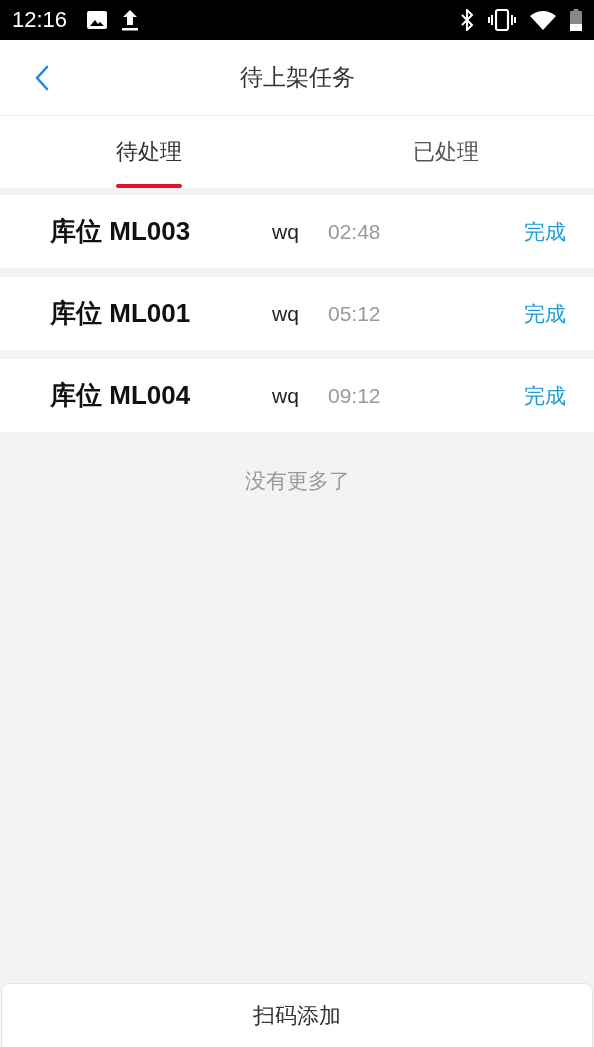 The height and width of the screenshot is (1047, 594). I want to click on page-title: 待上架任务, so click(297, 77).